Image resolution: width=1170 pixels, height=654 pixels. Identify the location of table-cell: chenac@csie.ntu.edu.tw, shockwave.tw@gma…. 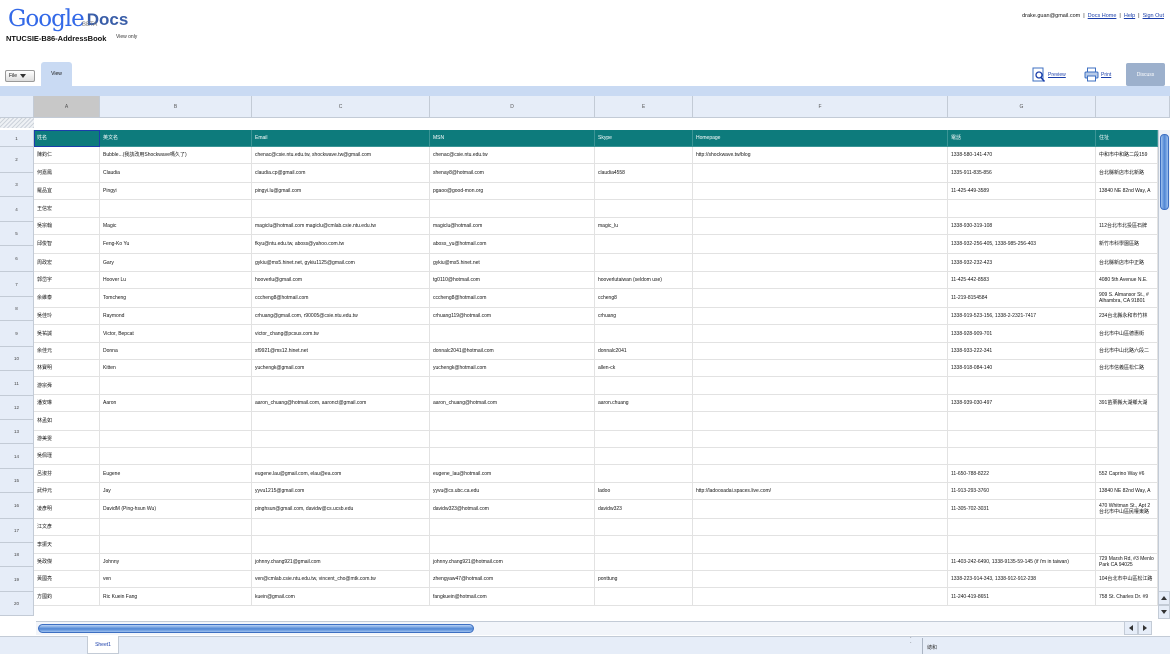
(341, 155).